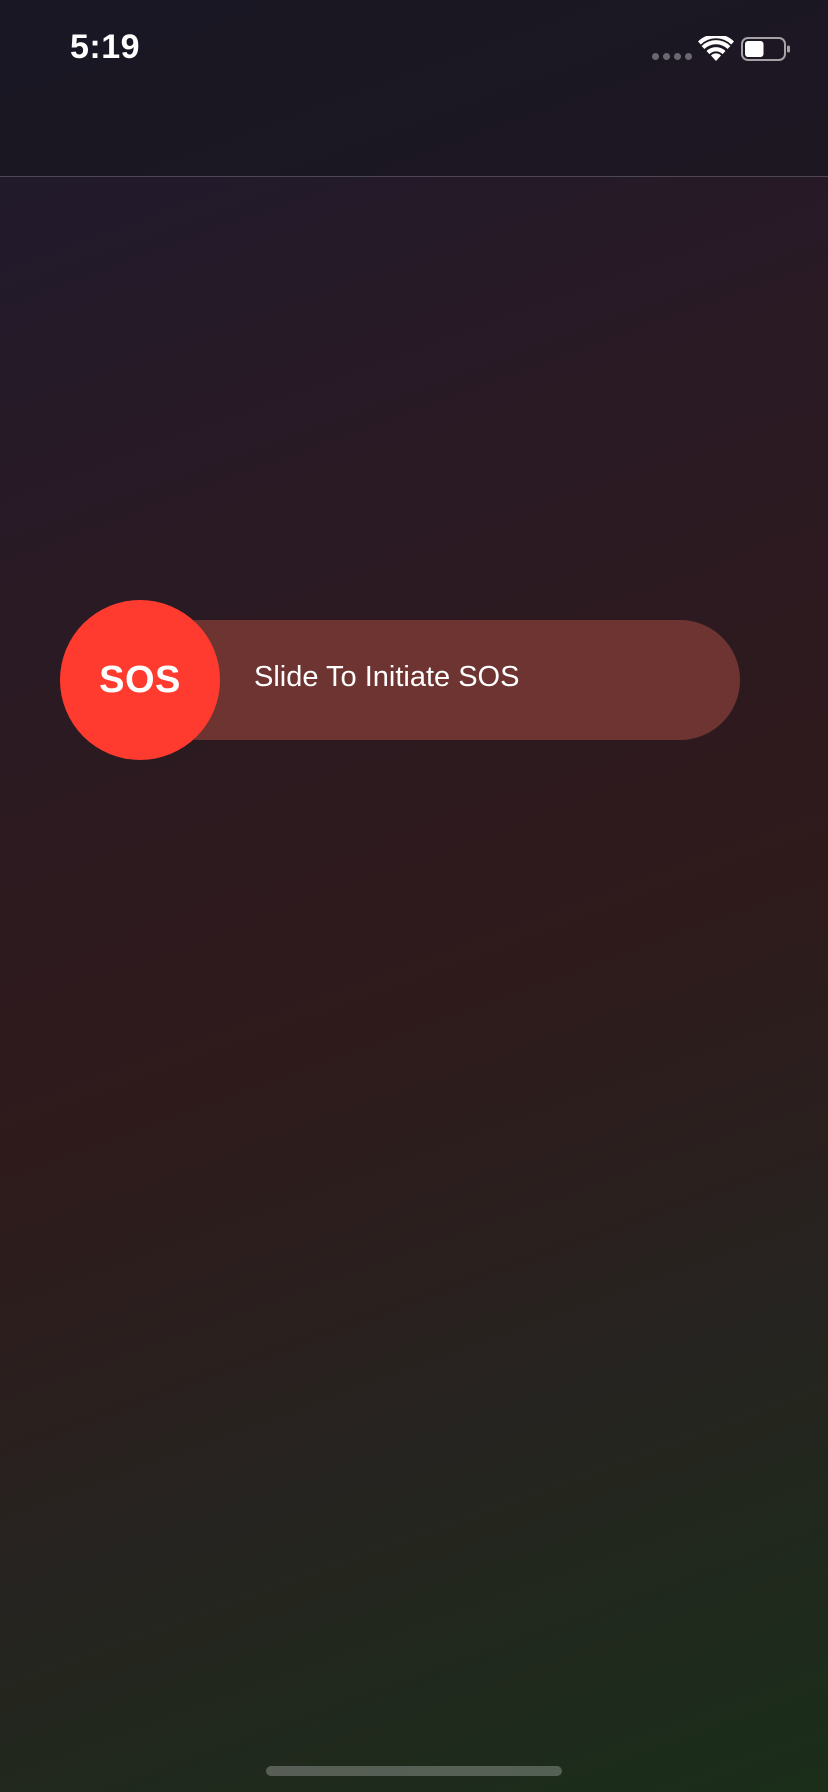 This screenshot has width=828, height=1792. Describe the element at coordinates (105, 47) in the screenshot. I see `status-time: 5:19` at that location.